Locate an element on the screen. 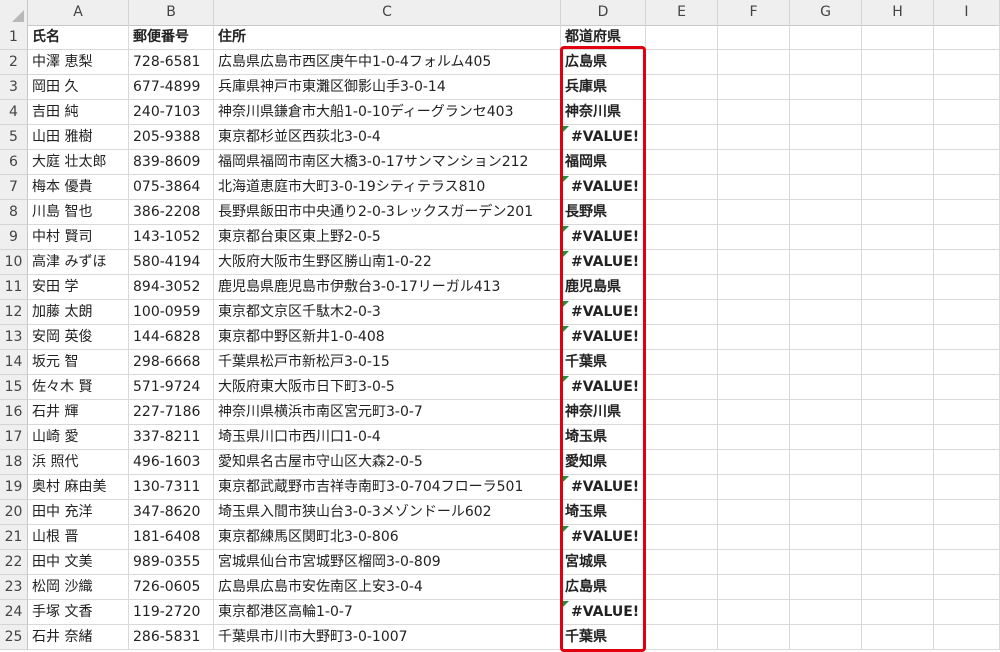  cell-name: 中澤 恵梨 is located at coordinates (78, 62).